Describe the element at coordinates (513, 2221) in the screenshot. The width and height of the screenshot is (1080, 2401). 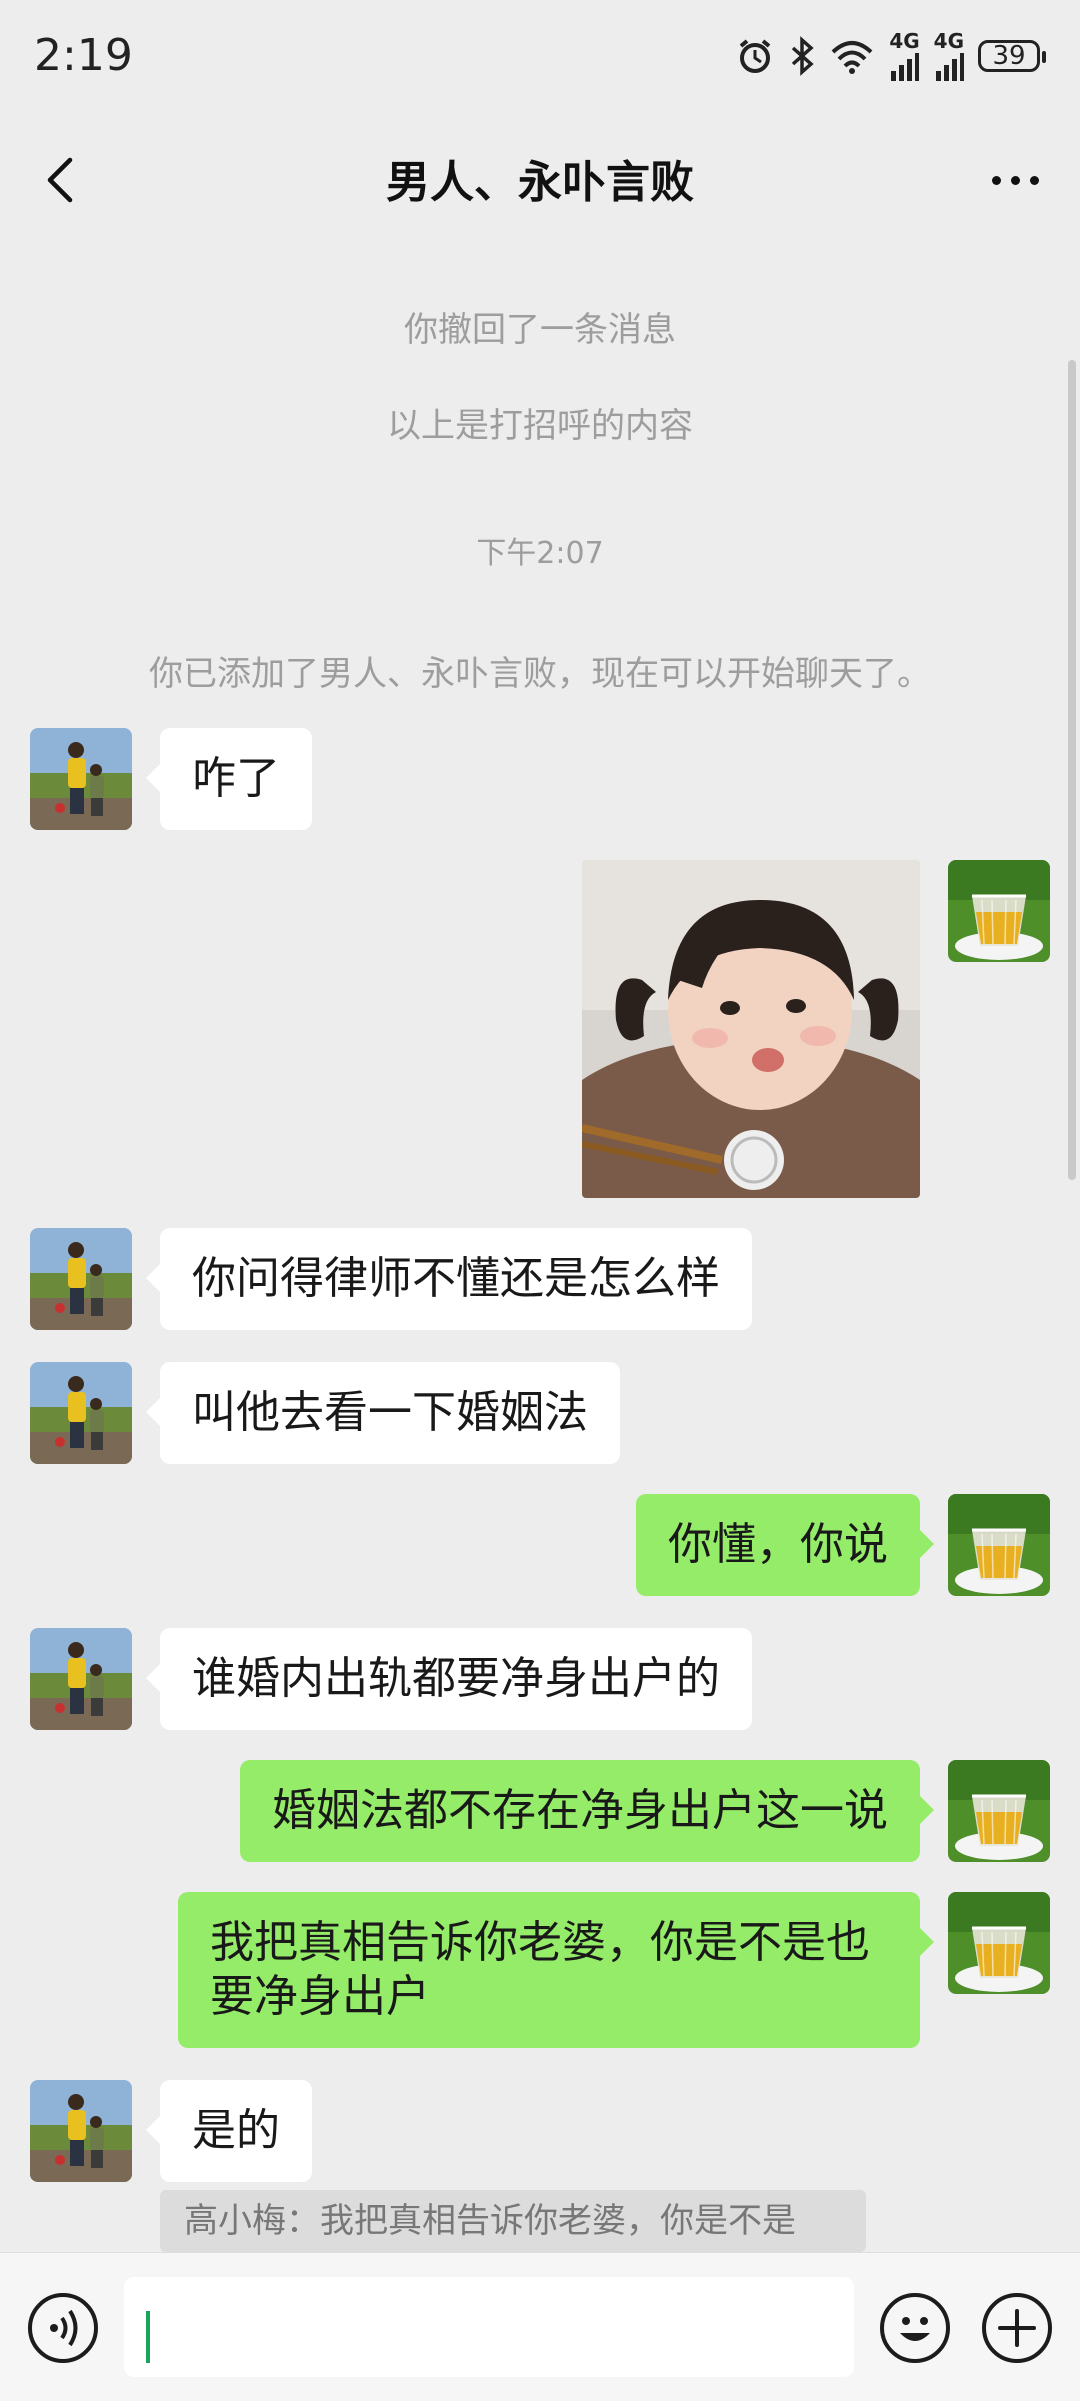
I see `quoted-message: 高小梅：我把真相告诉你老婆，你是不是` at that location.